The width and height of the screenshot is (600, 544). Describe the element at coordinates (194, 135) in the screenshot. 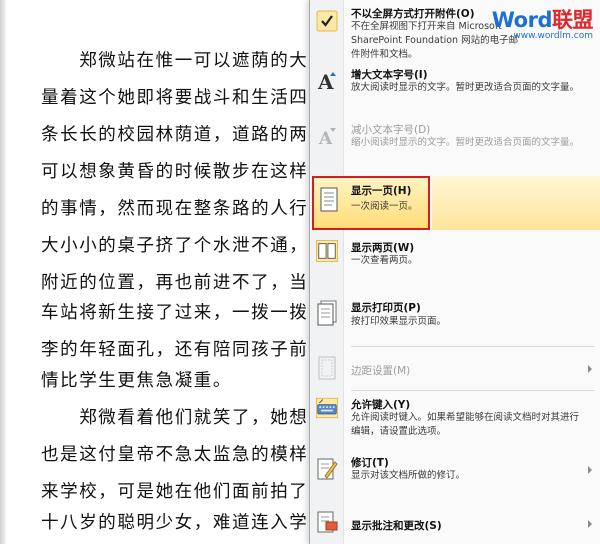

I see `document-line: 条长长的校园林荫道，道路的两边是` at that location.